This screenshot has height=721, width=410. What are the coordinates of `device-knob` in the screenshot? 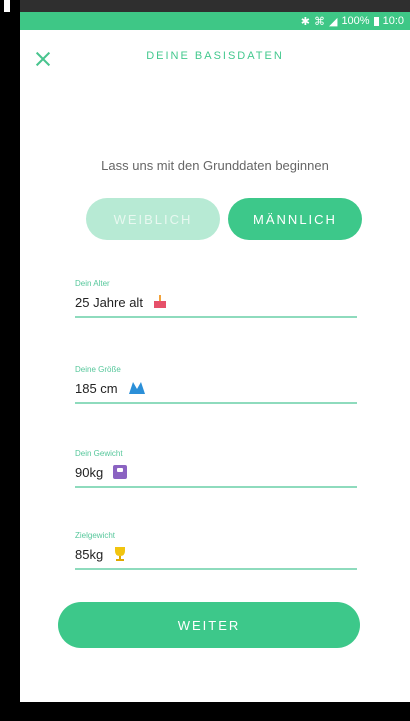 It's located at (7, 6).